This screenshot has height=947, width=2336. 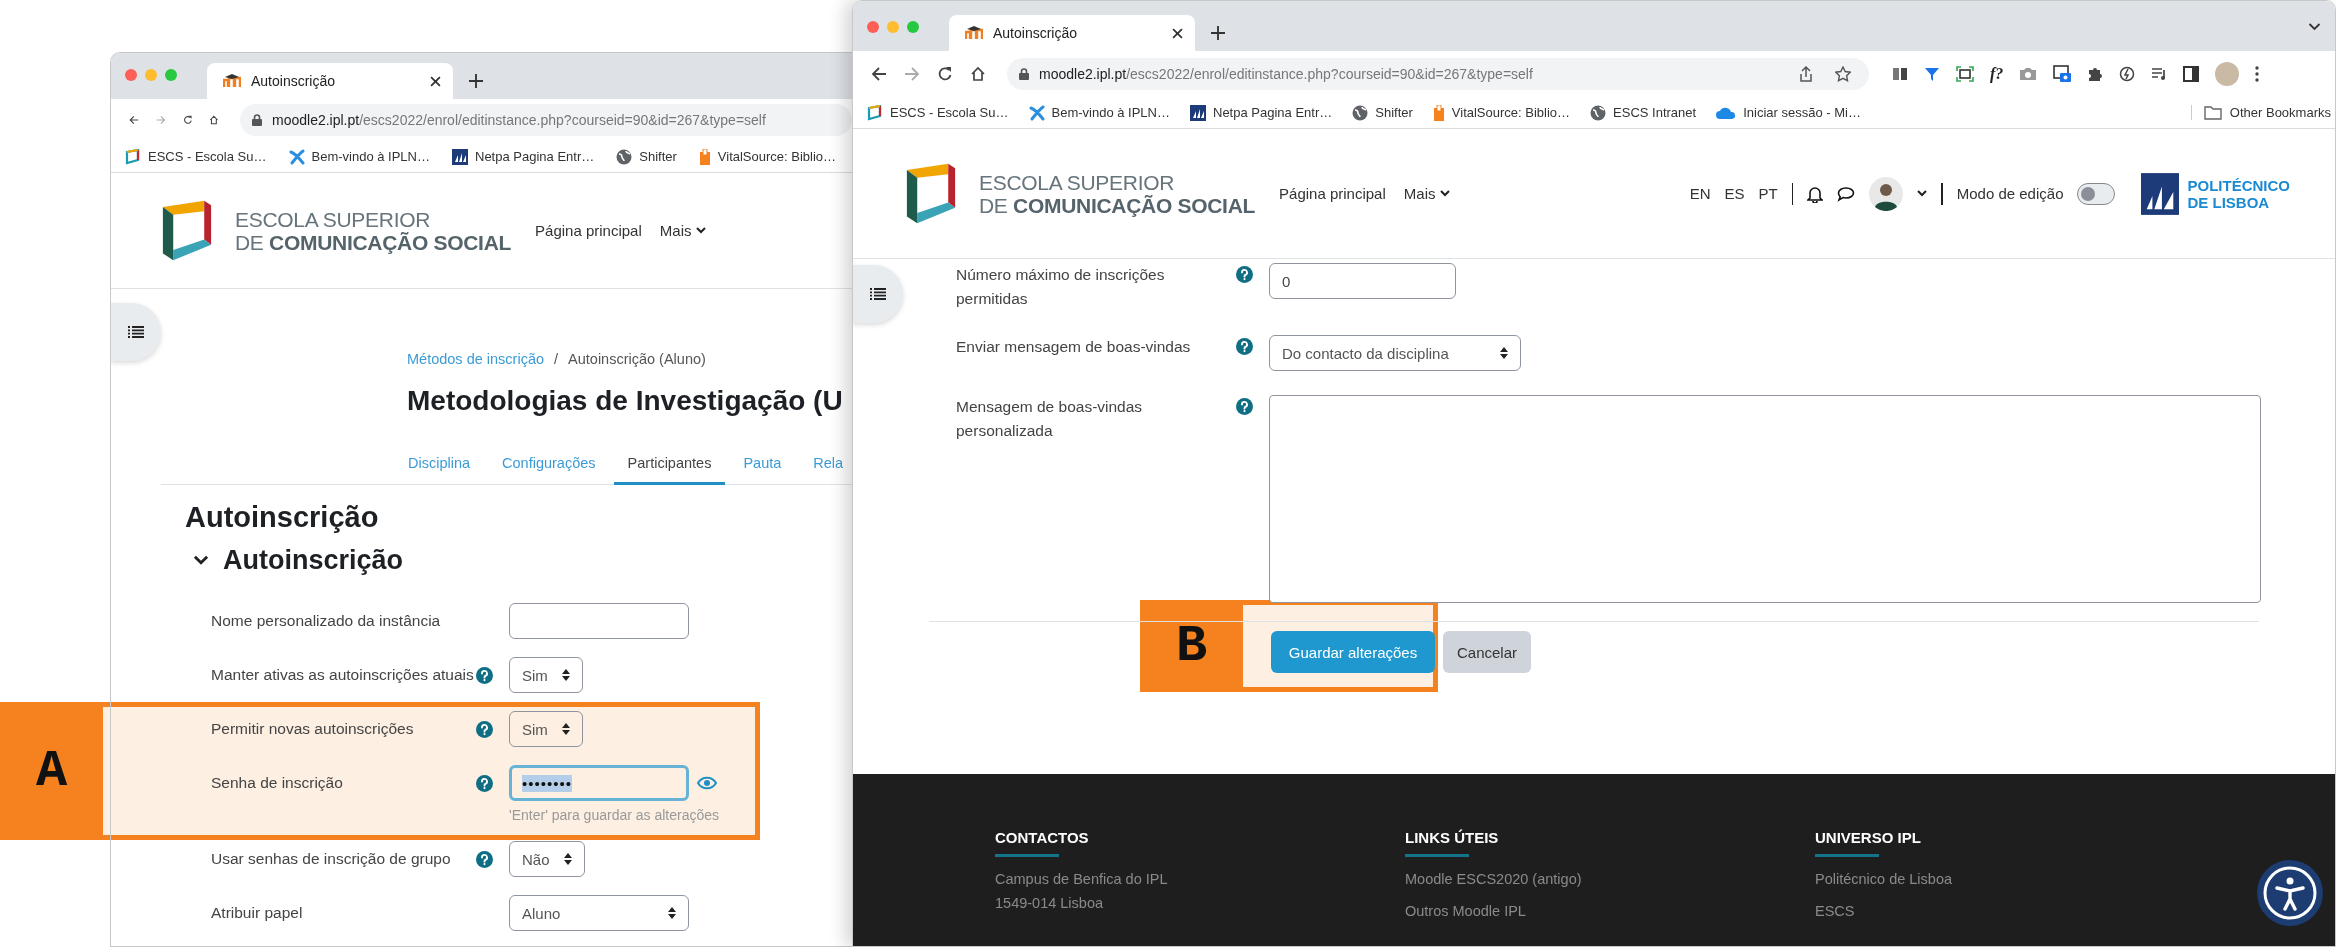 I want to click on folder-icon, so click(x=2212, y=112).